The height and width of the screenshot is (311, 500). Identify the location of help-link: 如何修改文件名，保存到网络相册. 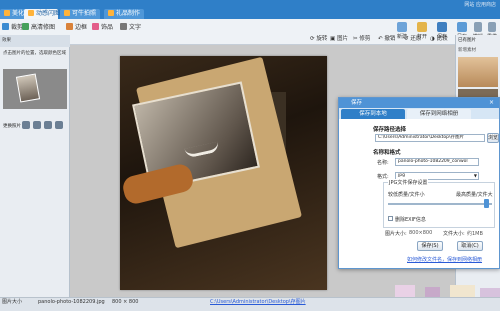
(444, 259).